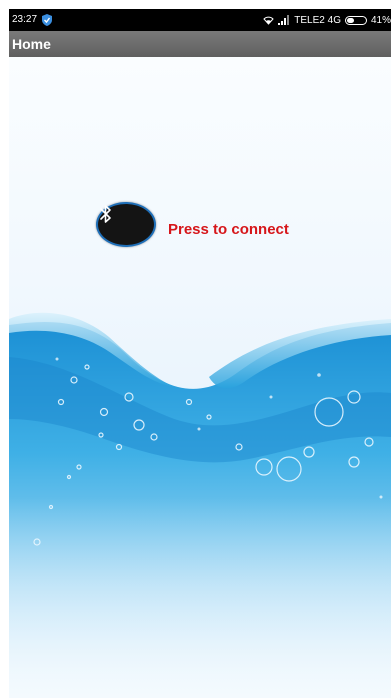  What do you see at coordinates (126, 224) in the screenshot?
I see `bluetooth-connect-button` at bounding box center [126, 224].